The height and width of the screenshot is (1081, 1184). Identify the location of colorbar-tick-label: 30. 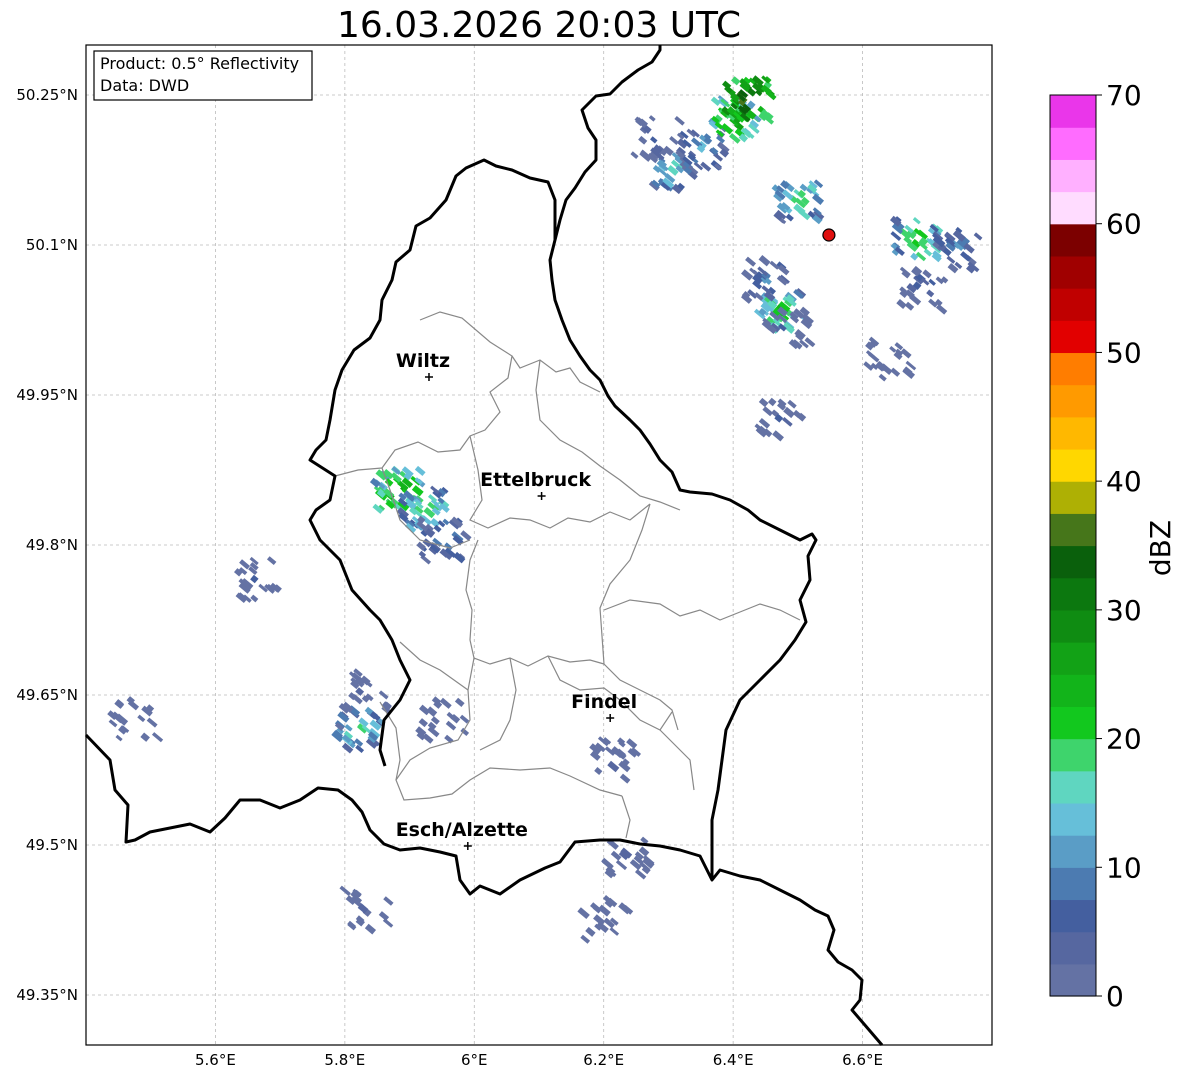
(1124, 610).